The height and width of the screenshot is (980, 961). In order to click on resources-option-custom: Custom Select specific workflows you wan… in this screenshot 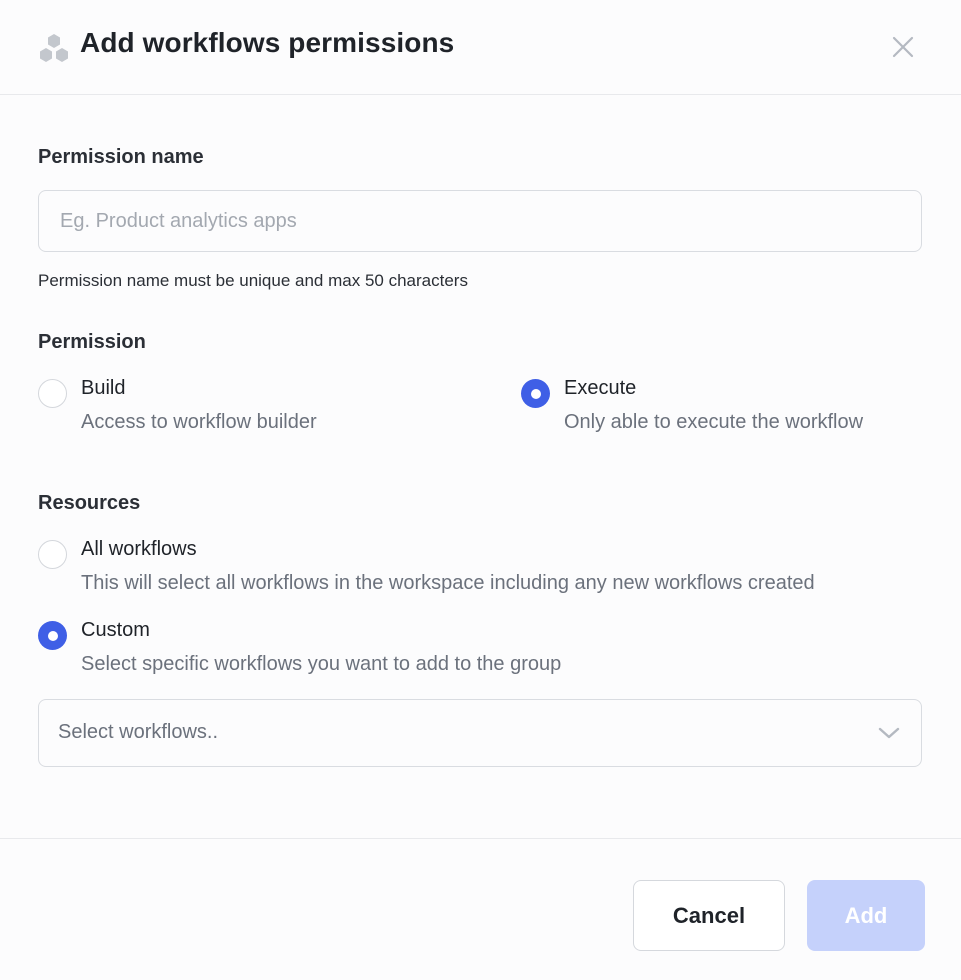, I will do `click(478, 650)`.